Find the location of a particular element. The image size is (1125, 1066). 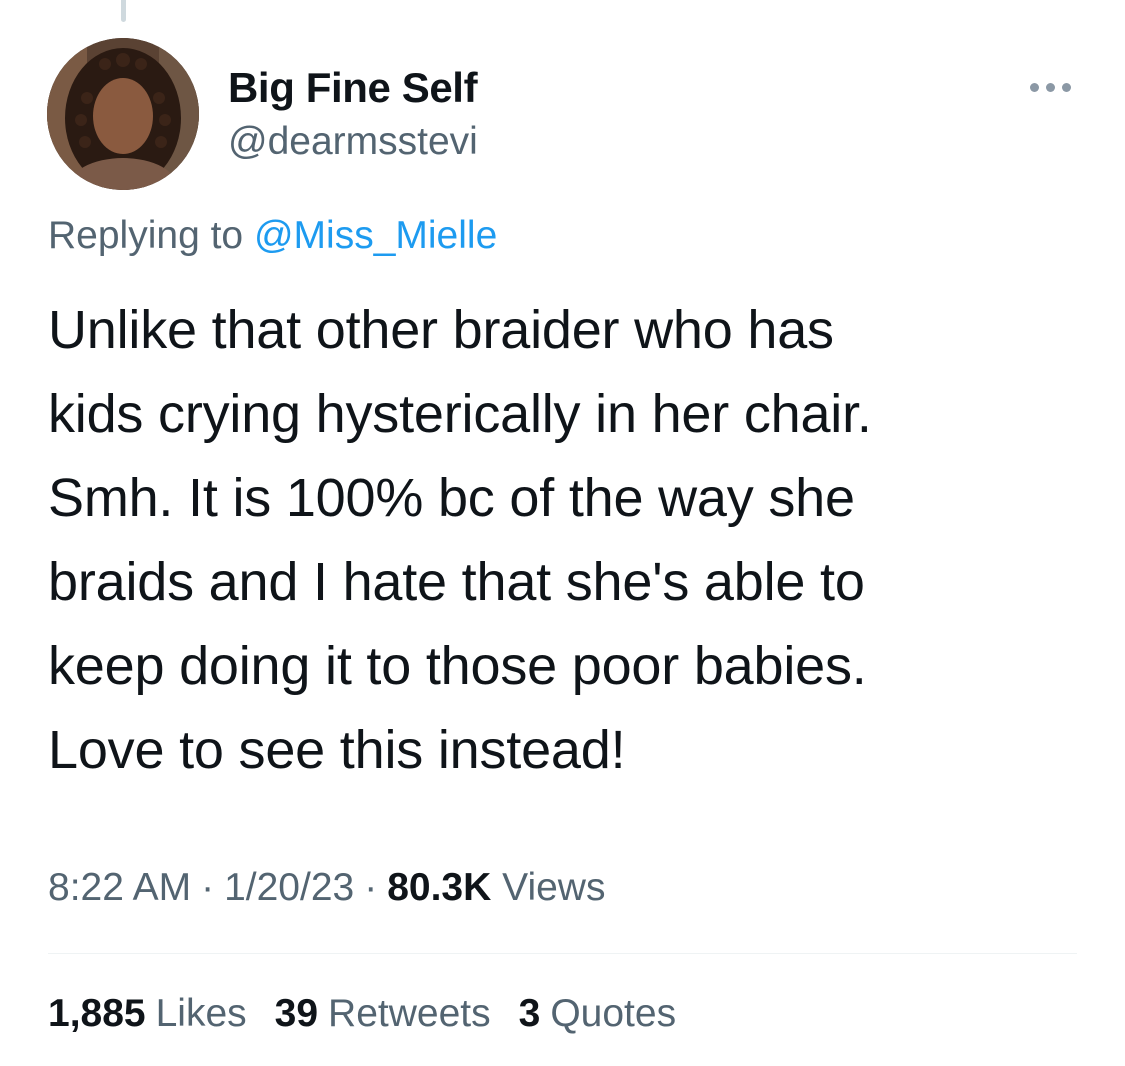

views-count: 80.3K is located at coordinates (439, 887).